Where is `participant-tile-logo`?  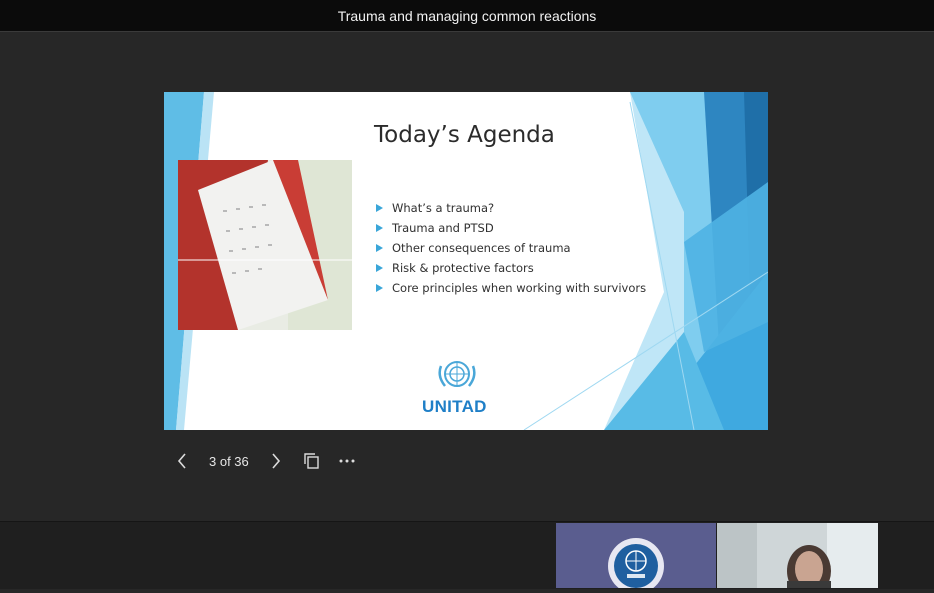
participant-tile-logo is located at coordinates (636, 558).